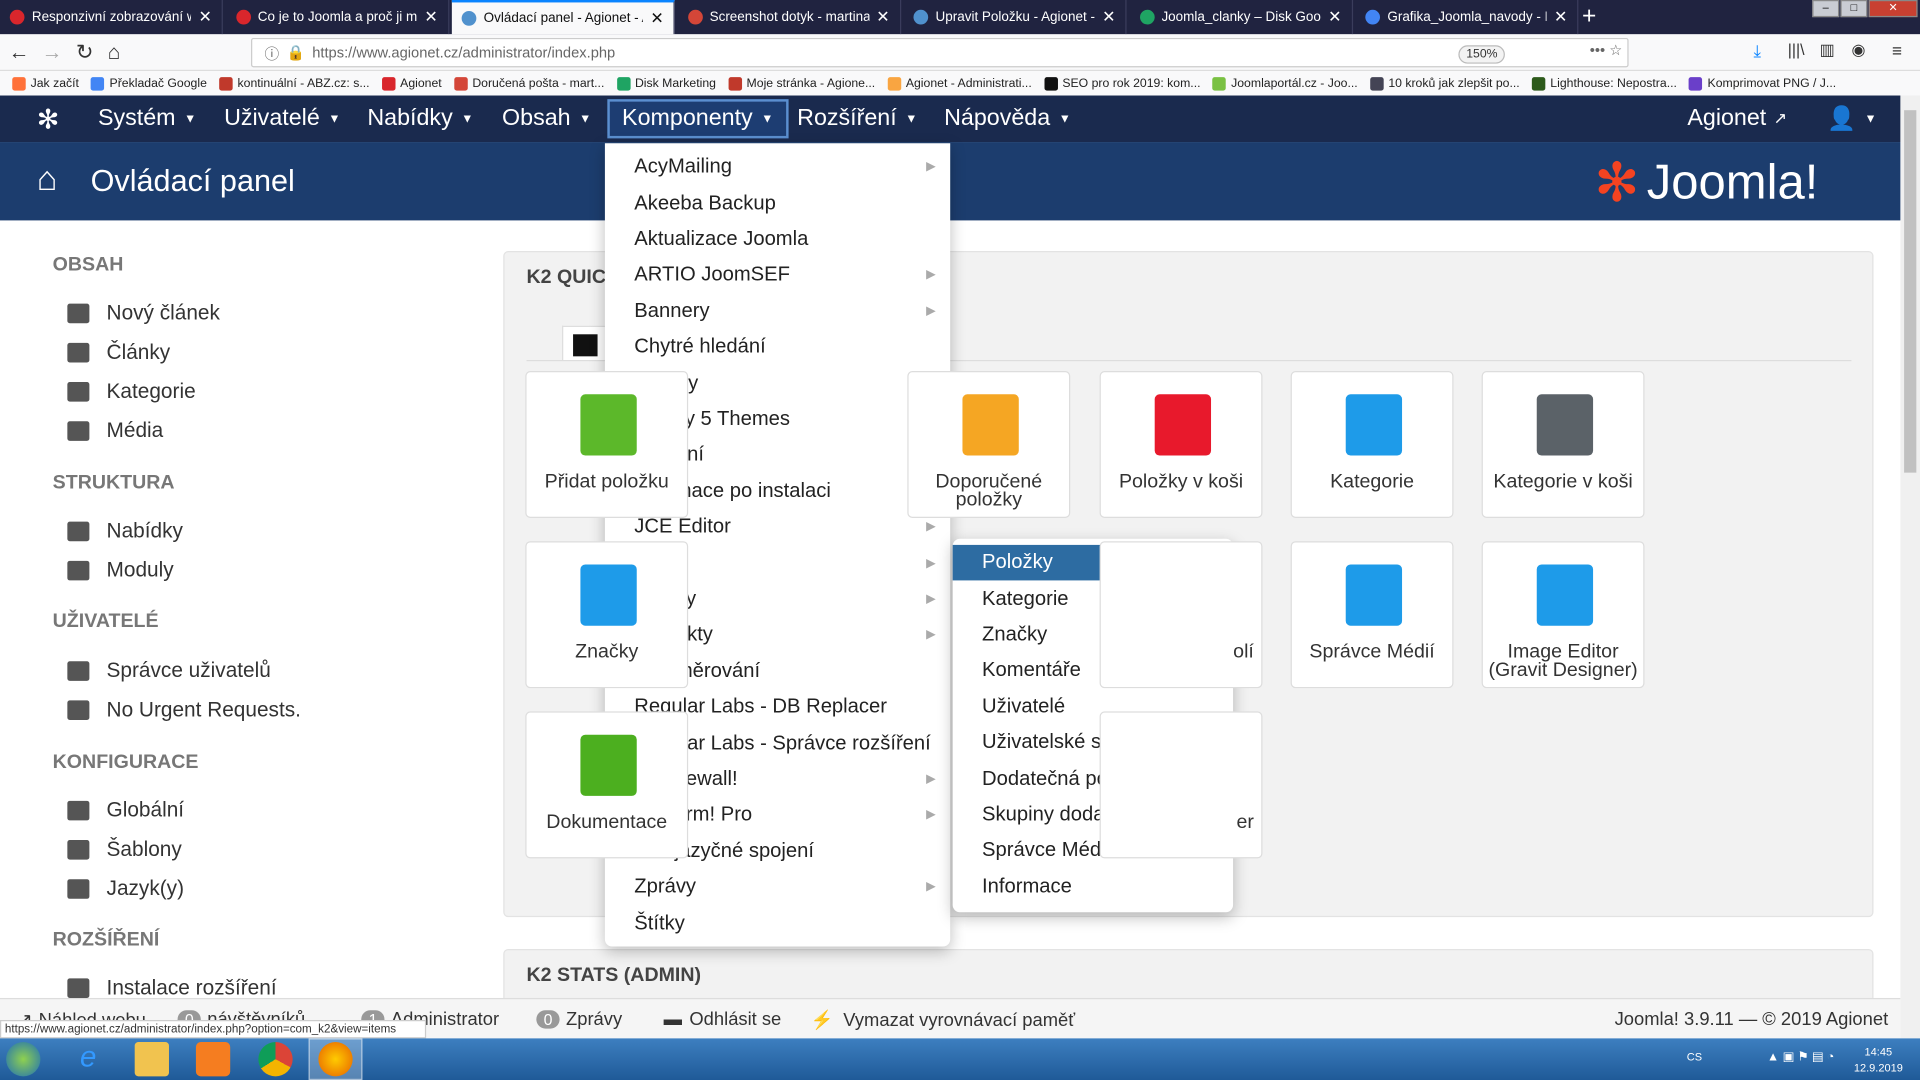 The width and height of the screenshot is (1920, 1080). I want to click on sidebar-item: Správce uživatelů, so click(169, 671).